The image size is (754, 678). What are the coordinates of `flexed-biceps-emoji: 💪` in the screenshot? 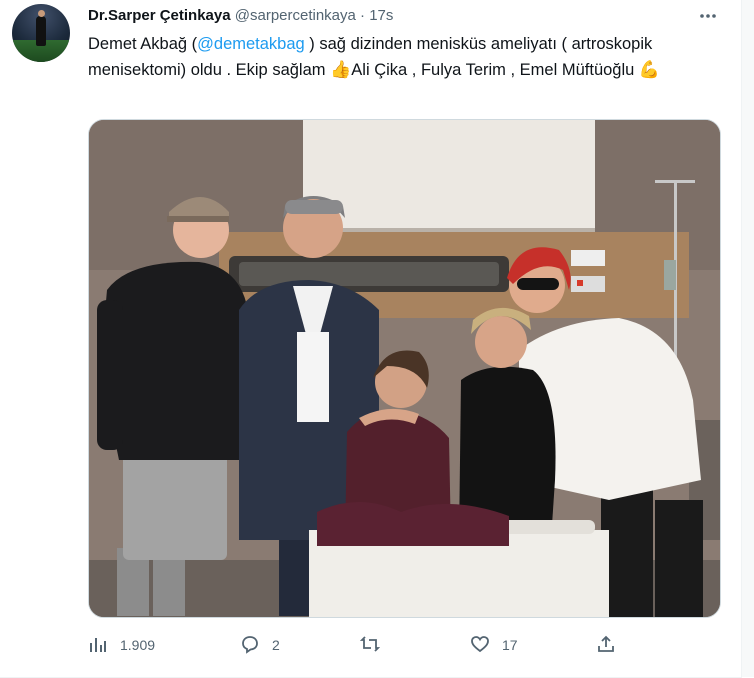 It's located at (649, 69).